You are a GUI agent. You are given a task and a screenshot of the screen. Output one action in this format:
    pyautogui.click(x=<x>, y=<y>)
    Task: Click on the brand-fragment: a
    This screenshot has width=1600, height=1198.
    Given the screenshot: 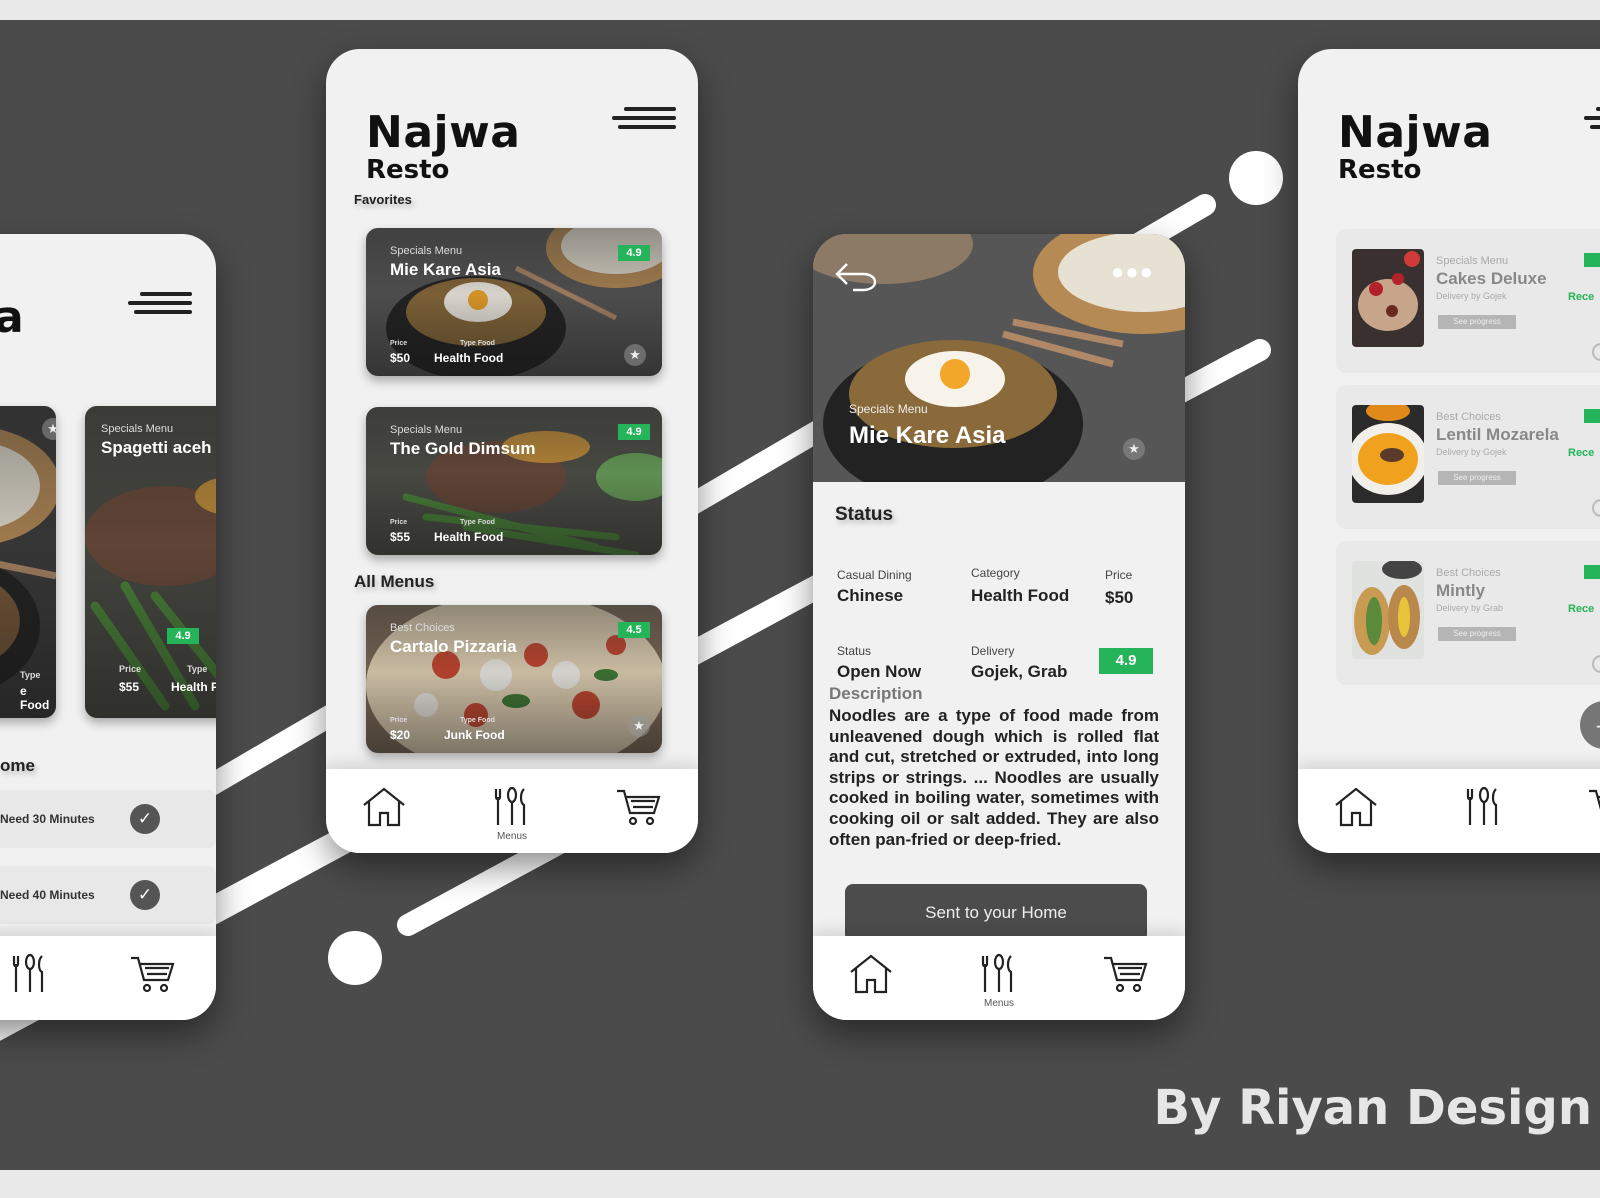 What is the action you would take?
    pyautogui.click(x=12, y=317)
    